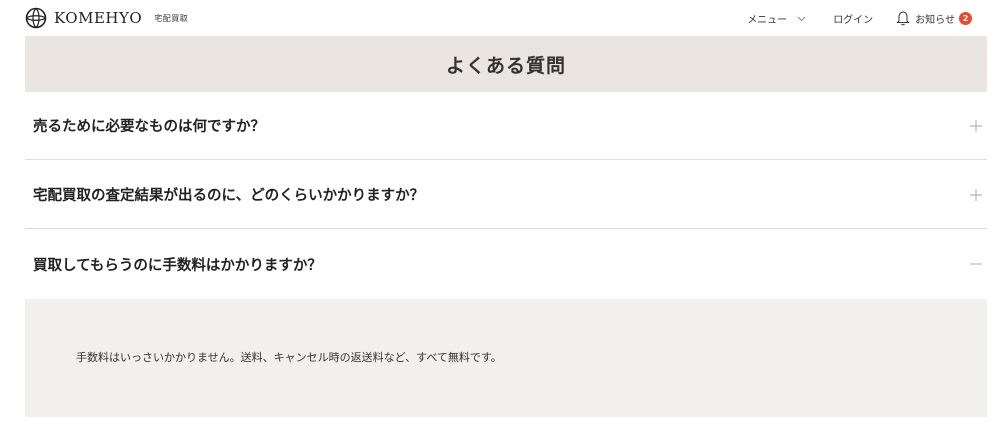 Image resolution: width=1000 pixels, height=431 pixels. Describe the element at coordinates (767, 20) in the screenshot. I see `menu-label: メニュー` at that location.